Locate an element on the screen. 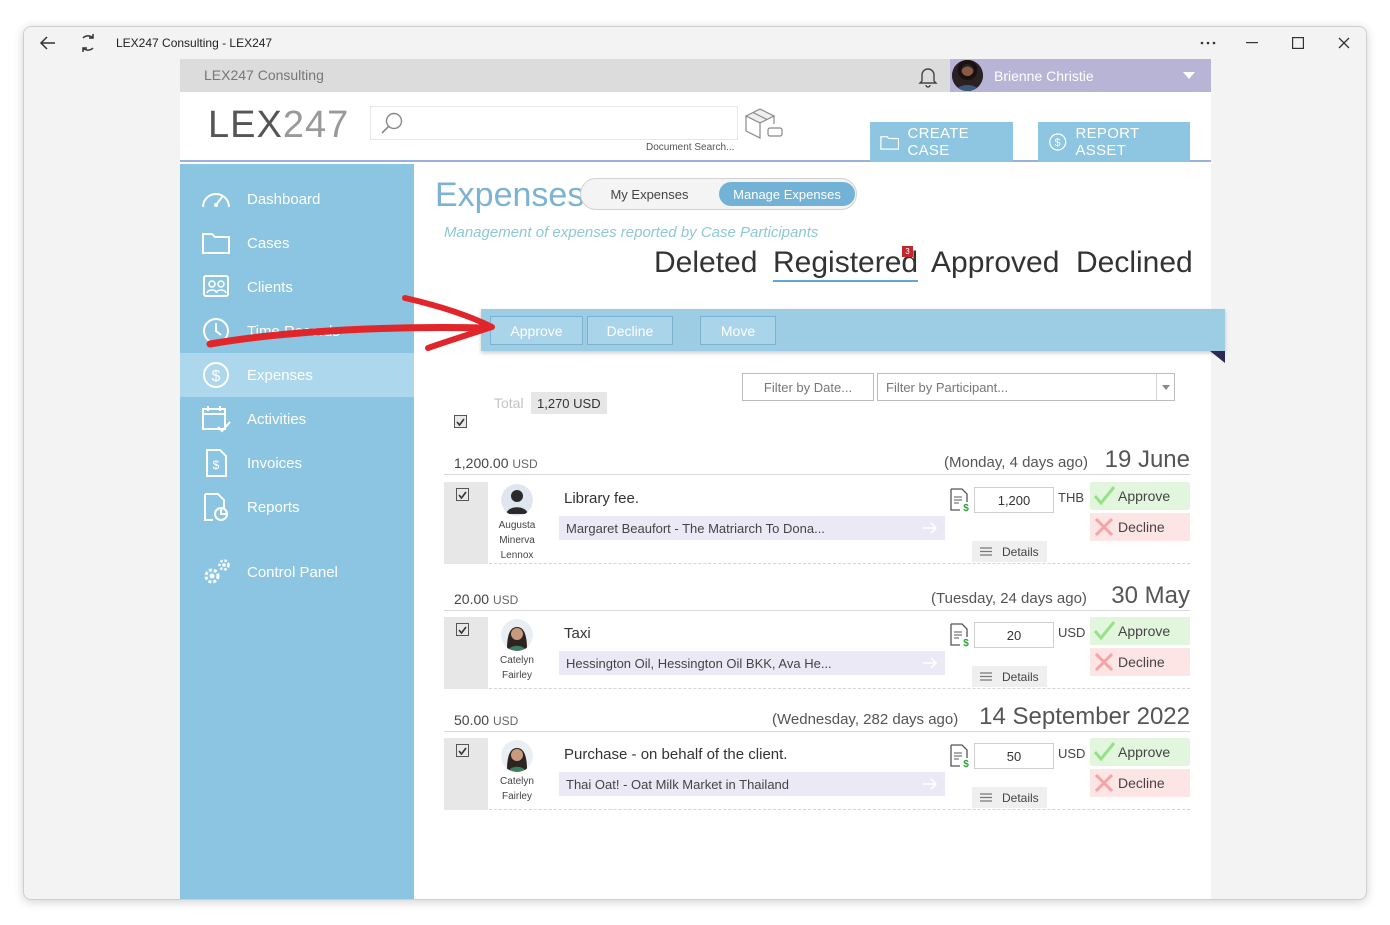 This screenshot has width=1390, height=925. document-box-icon is located at coordinates (763, 124).